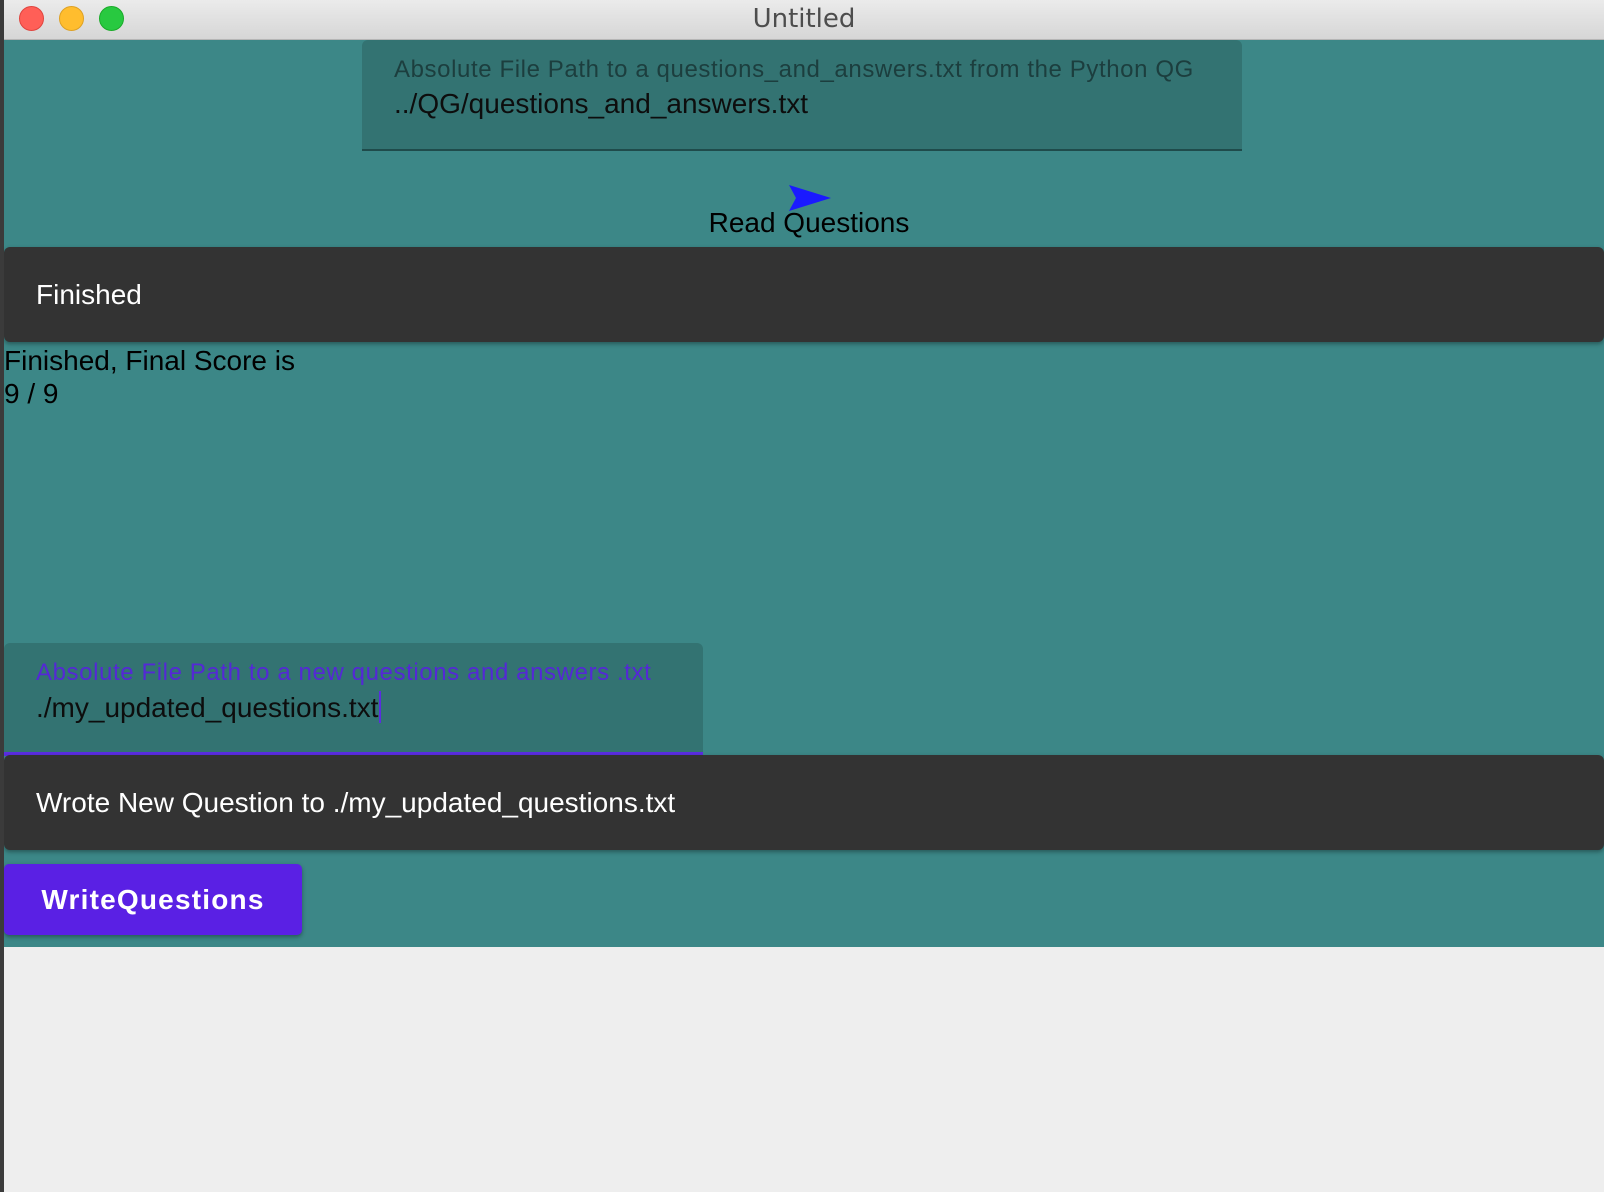 This screenshot has width=1604, height=1192. What do you see at coordinates (601, 104) in the screenshot?
I see `questions-path-input: ../QG/questions_and_answers.txt` at bounding box center [601, 104].